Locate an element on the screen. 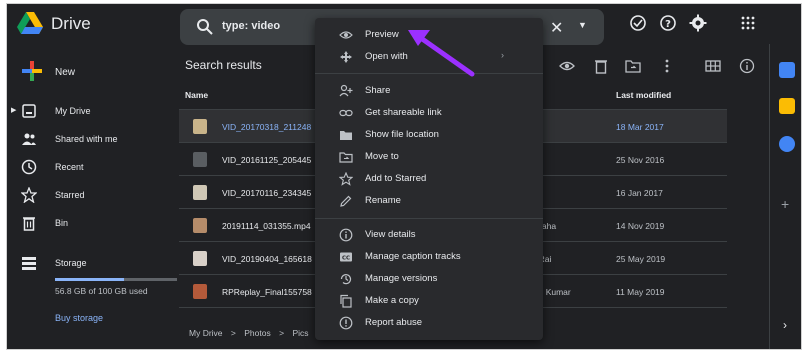 The image size is (807, 355). close-icon: ✕ is located at coordinates (556, 28).